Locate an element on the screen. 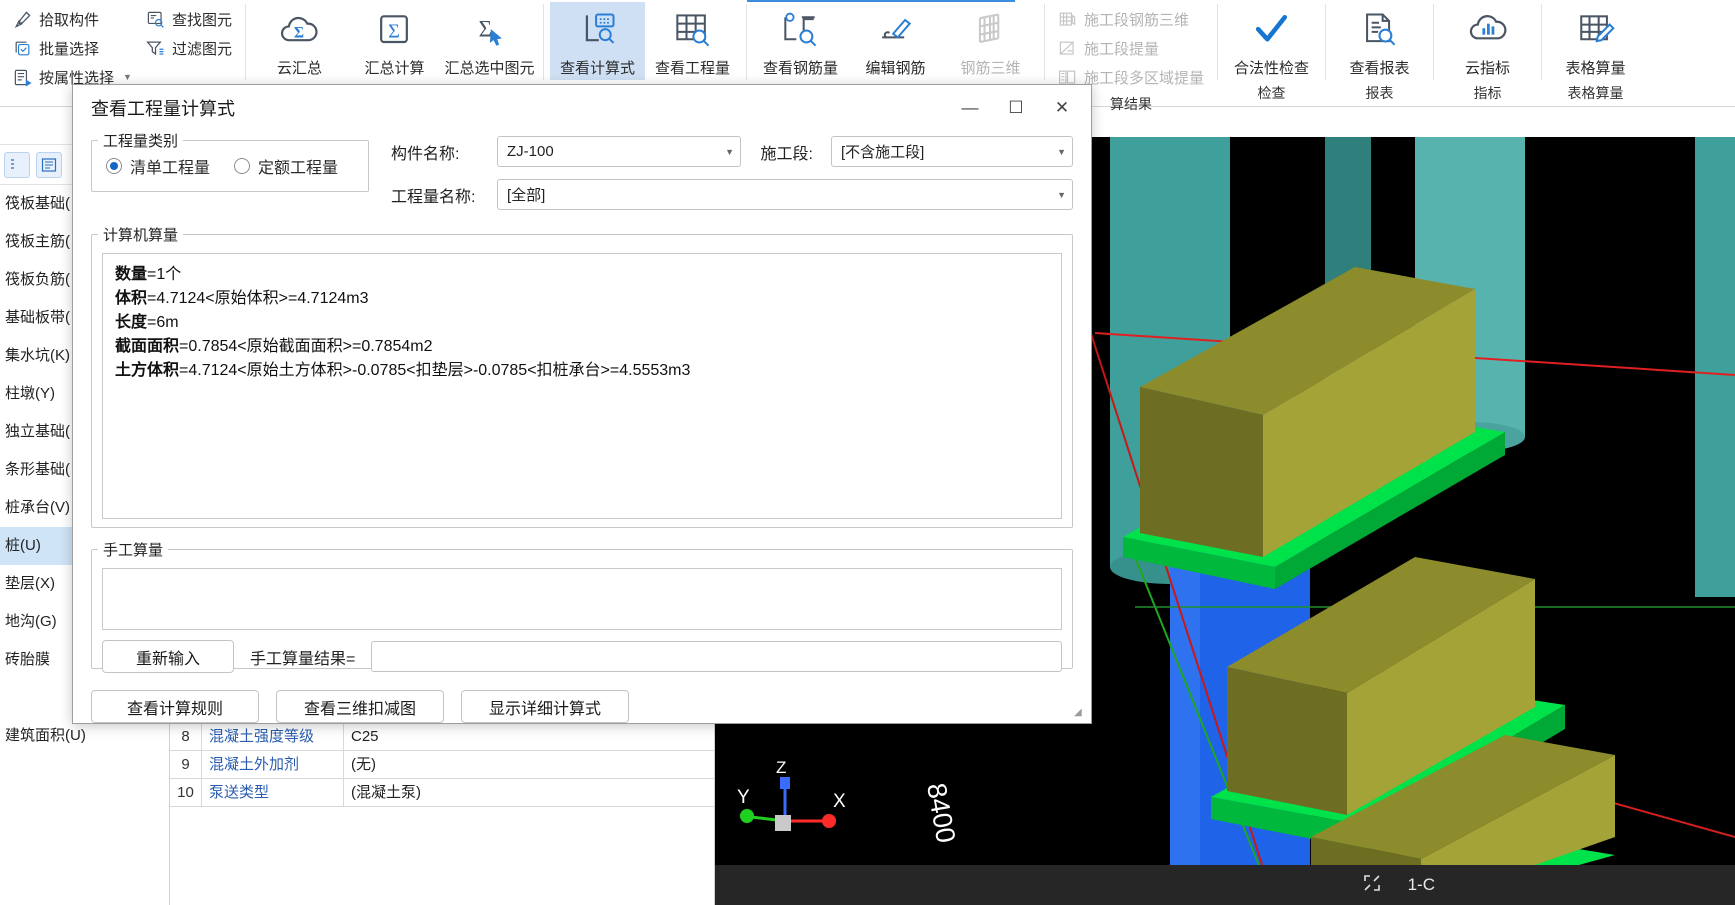 The width and height of the screenshot is (1735, 905). view-formula-icon is located at coordinates (597, 31).